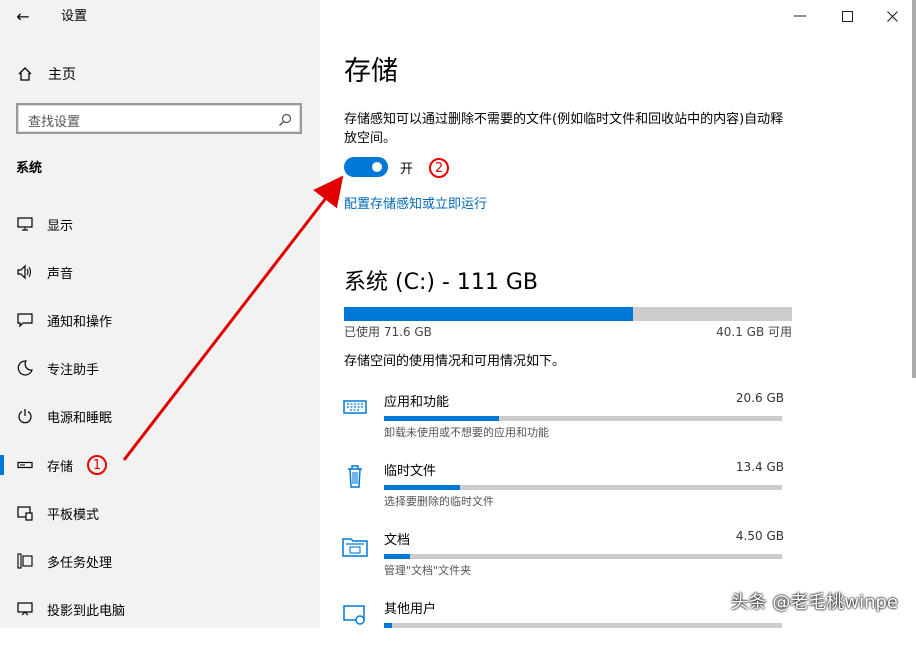 The width and height of the screenshot is (916, 658). I want to click on free-space-label: 40.1 GB 可用, so click(754, 332).